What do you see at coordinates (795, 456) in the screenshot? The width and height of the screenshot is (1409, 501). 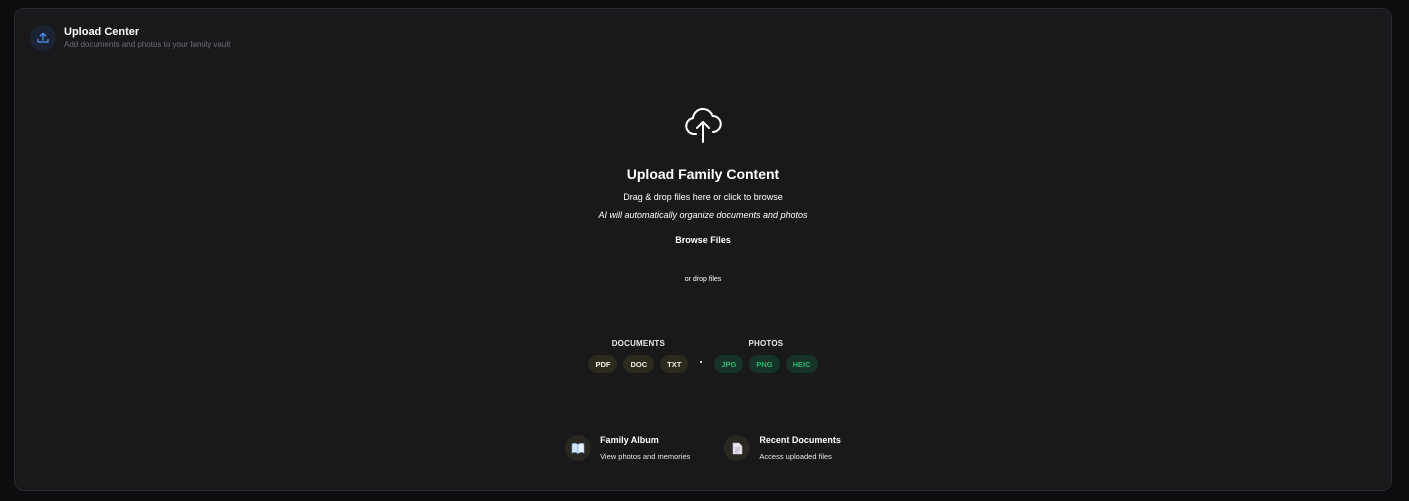 I see `recent-documents-subtitle: Access uploaded files` at bounding box center [795, 456].